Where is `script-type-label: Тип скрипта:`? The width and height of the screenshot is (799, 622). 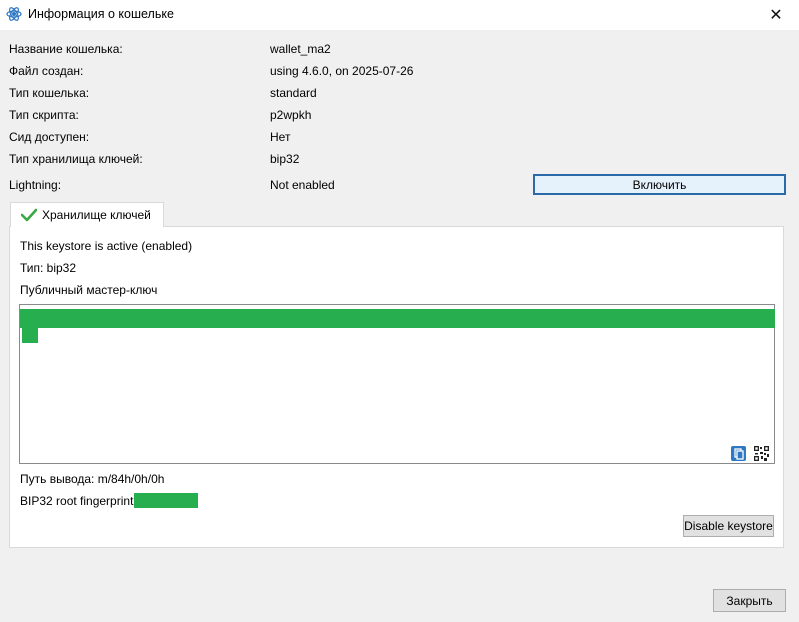
script-type-label: Тип скрипта: is located at coordinates (44, 115).